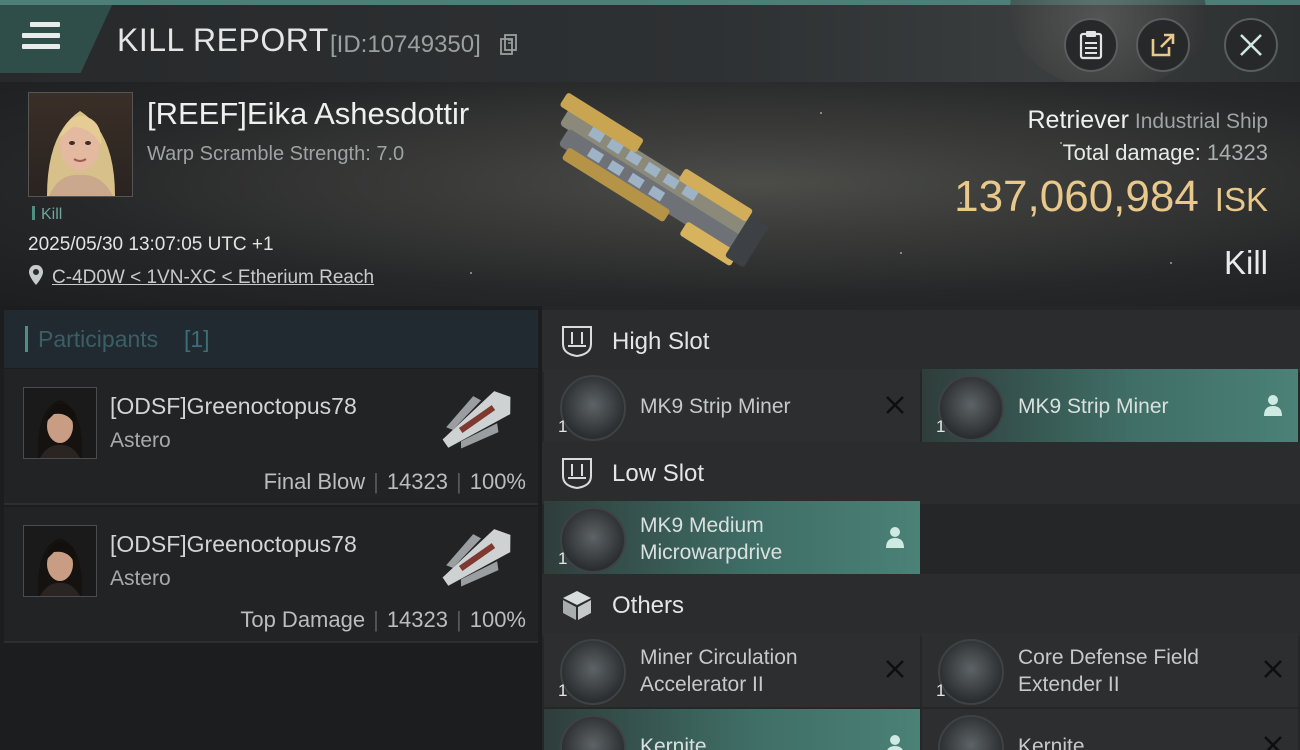 The image size is (1300, 750). What do you see at coordinates (593, 672) in the screenshot?
I see `accelerator-icon` at bounding box center [593, 672].